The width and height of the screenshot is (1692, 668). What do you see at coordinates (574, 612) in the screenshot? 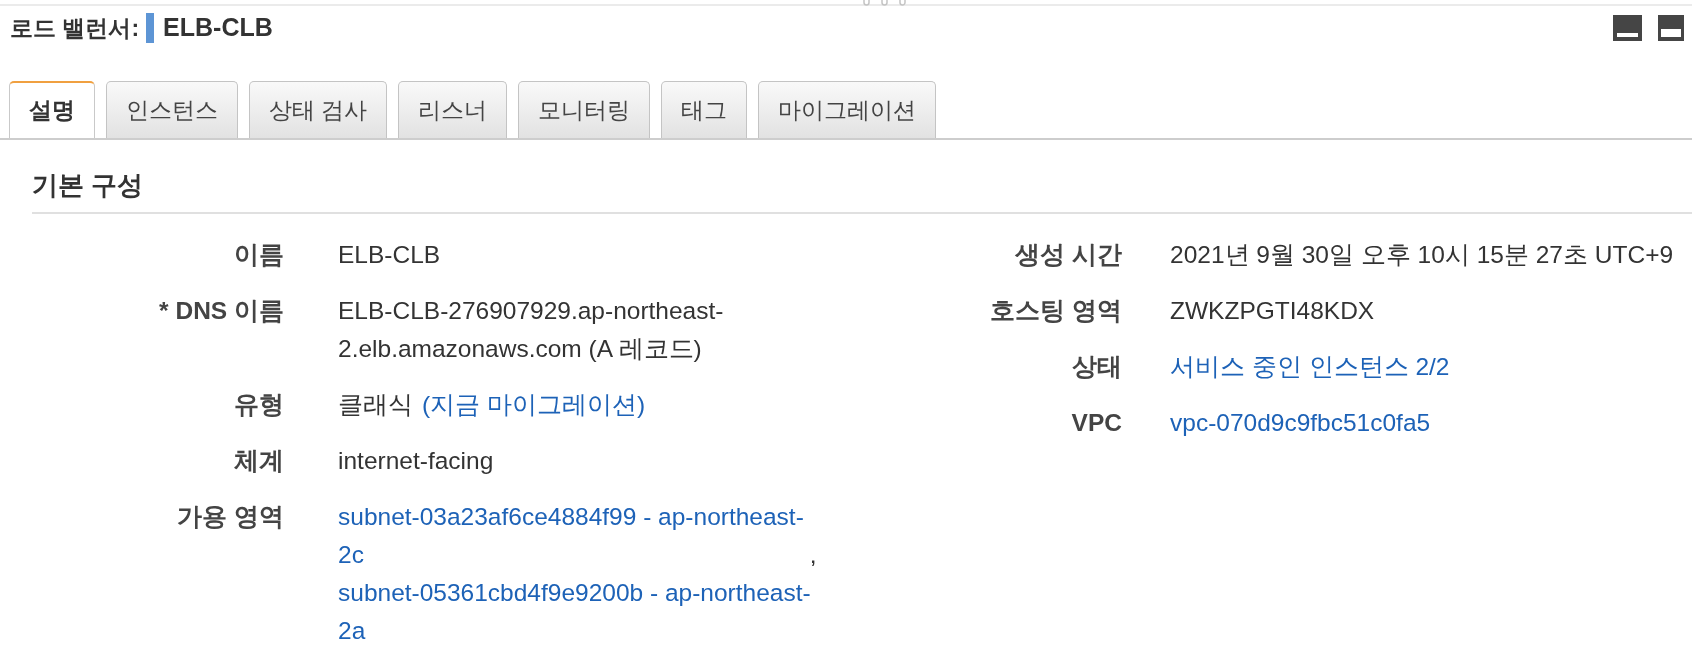
I see `subnet-link: subnet-05361cbd4f9e9200b - ap-northeast- 2a` at bounding box center [574, 612].